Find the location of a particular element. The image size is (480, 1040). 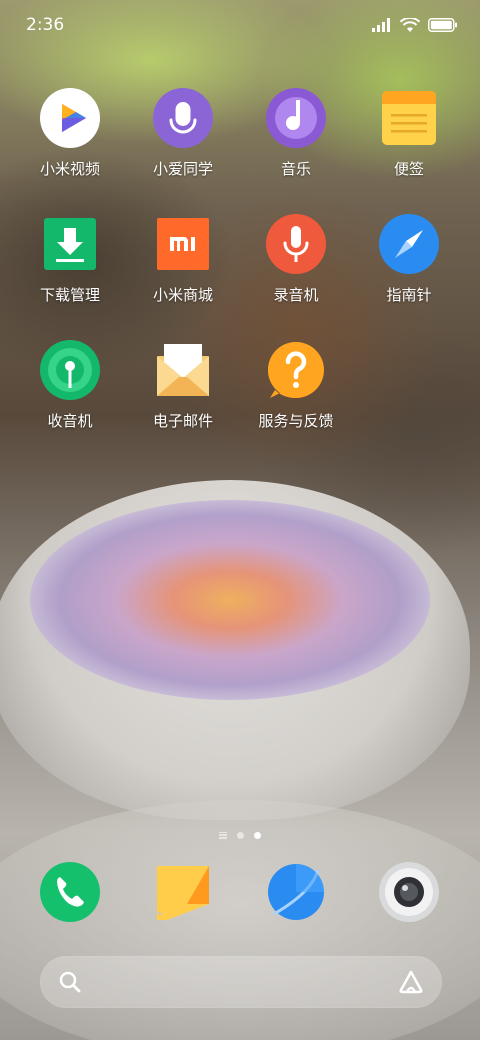

app-label: 收音机 is located at coordinates (70, 421).